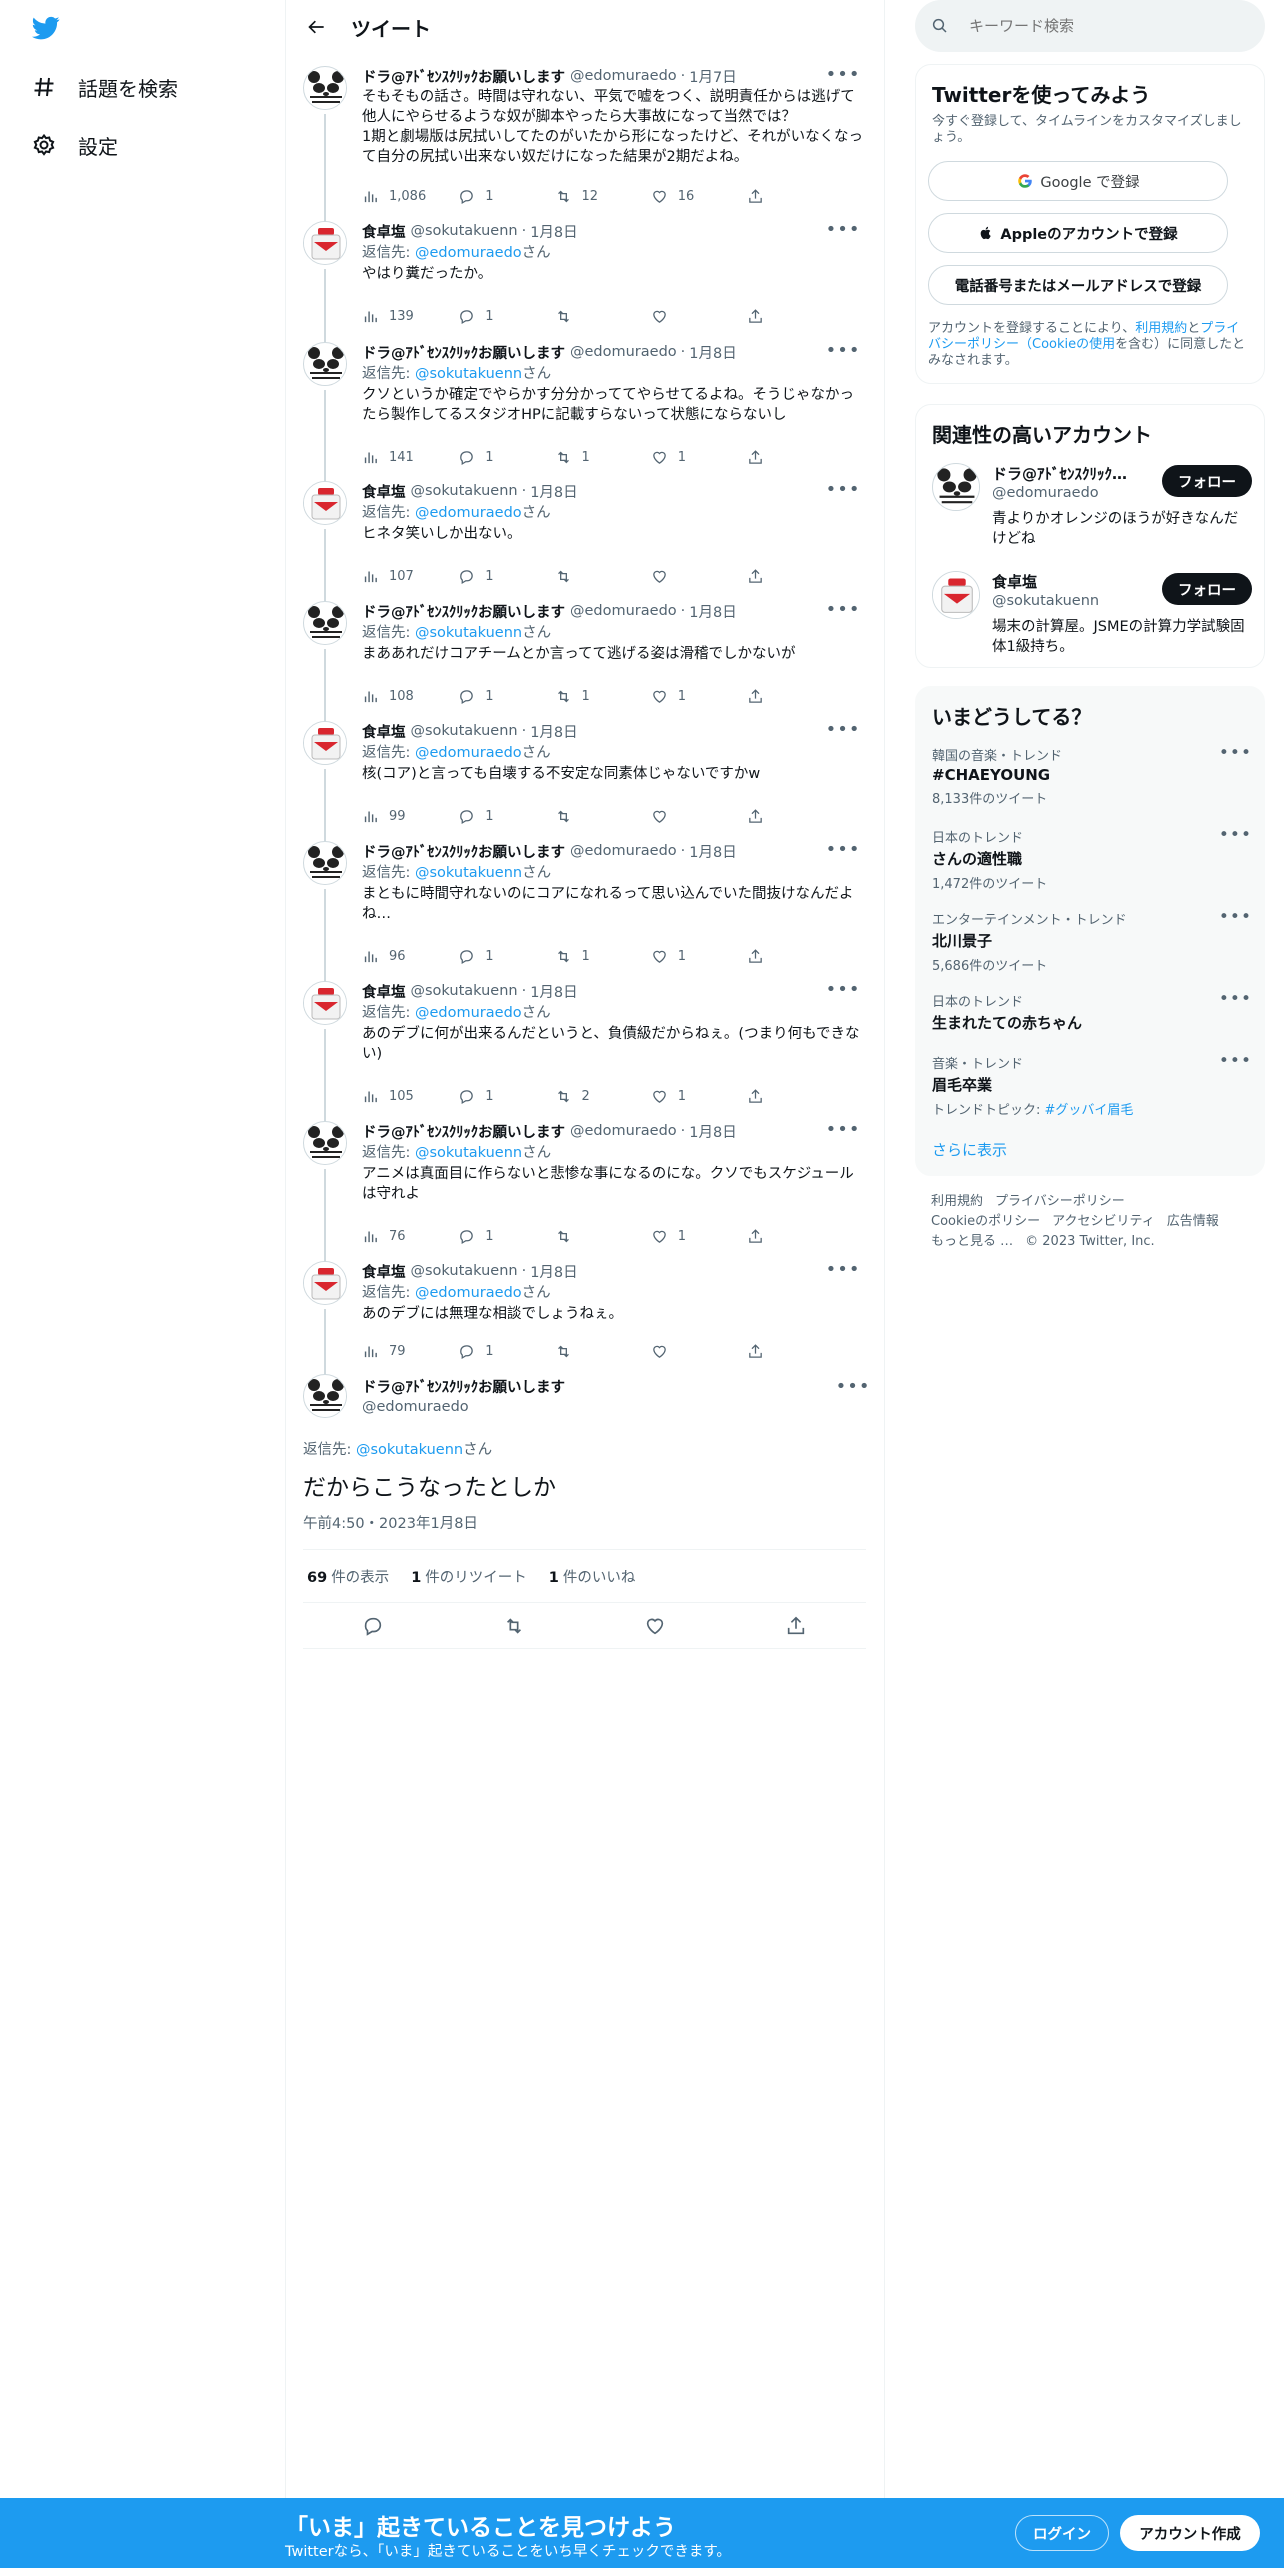 This screenshot has width=1284, height=2568. Describe the element at coordinates (410, 696) in the screenshot. I see `views-button: 108` at that location.